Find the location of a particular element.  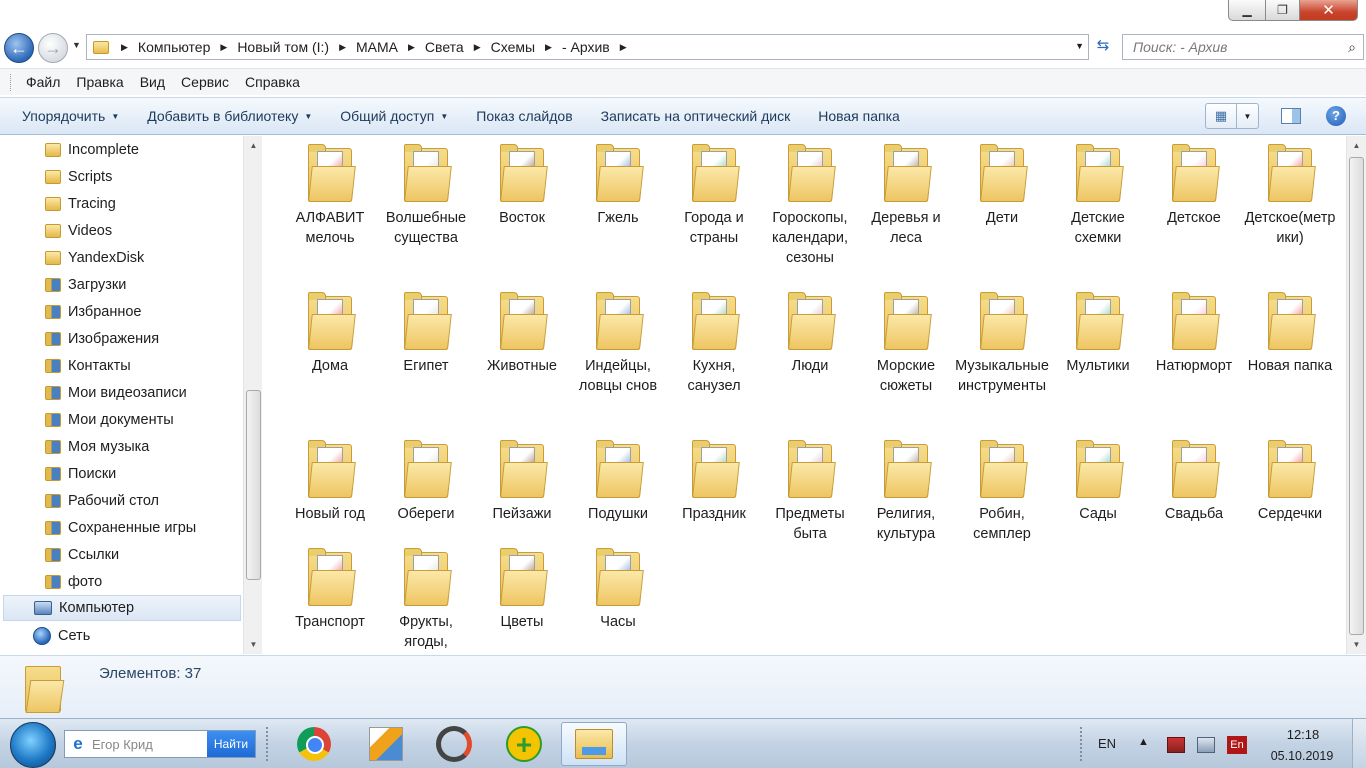

minimize-button: ▁ is located at coordinates (1247, 10).